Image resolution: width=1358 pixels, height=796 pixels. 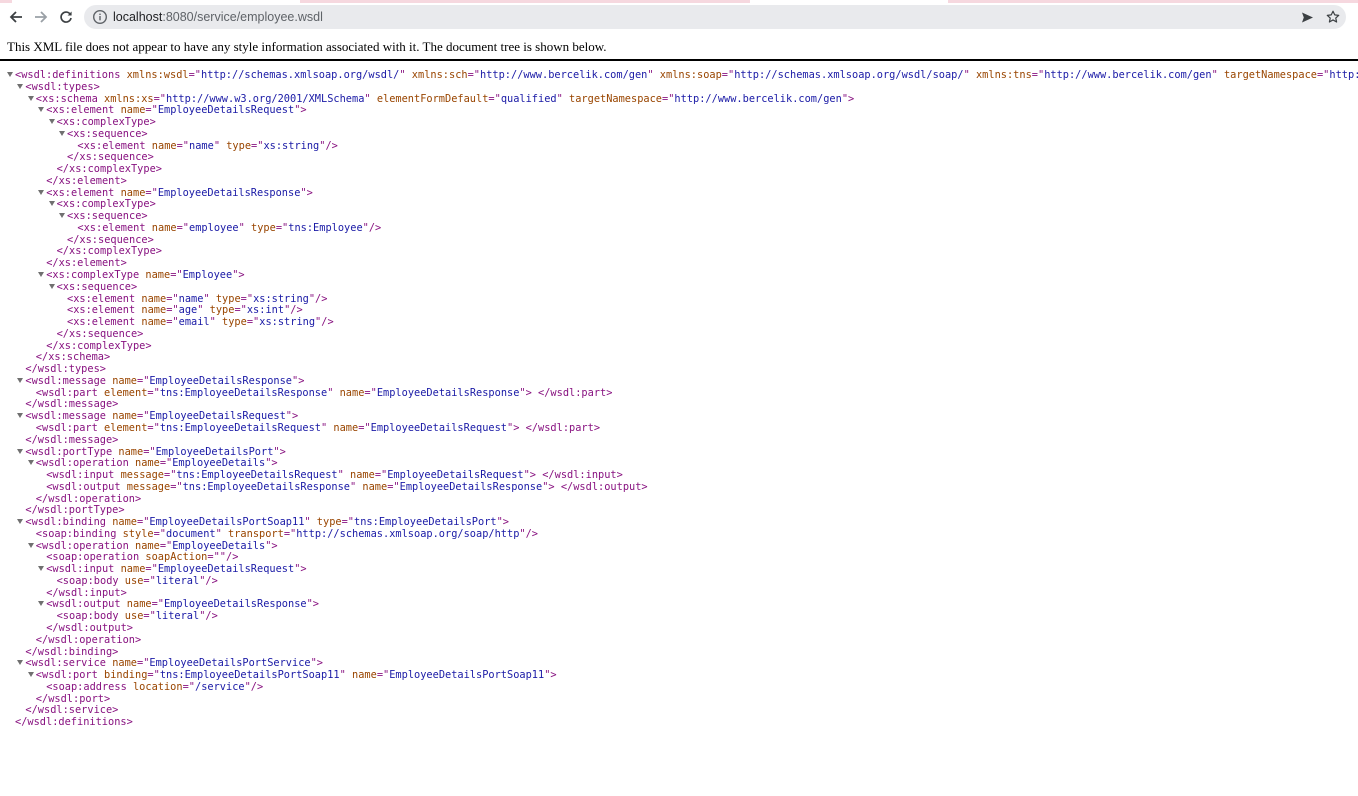 I want to click on back-button, so click(x=16, y=17).